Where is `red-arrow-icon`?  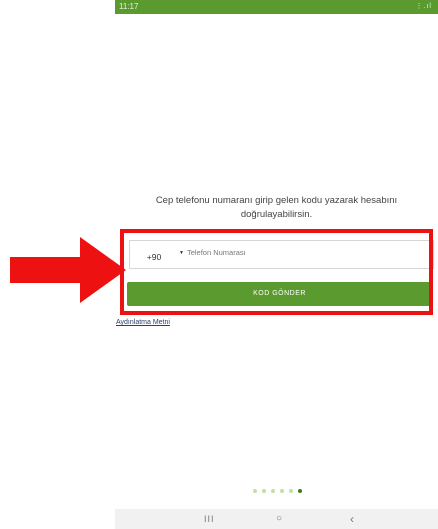 red-arrow-icon is located at coordinates (68, 270).